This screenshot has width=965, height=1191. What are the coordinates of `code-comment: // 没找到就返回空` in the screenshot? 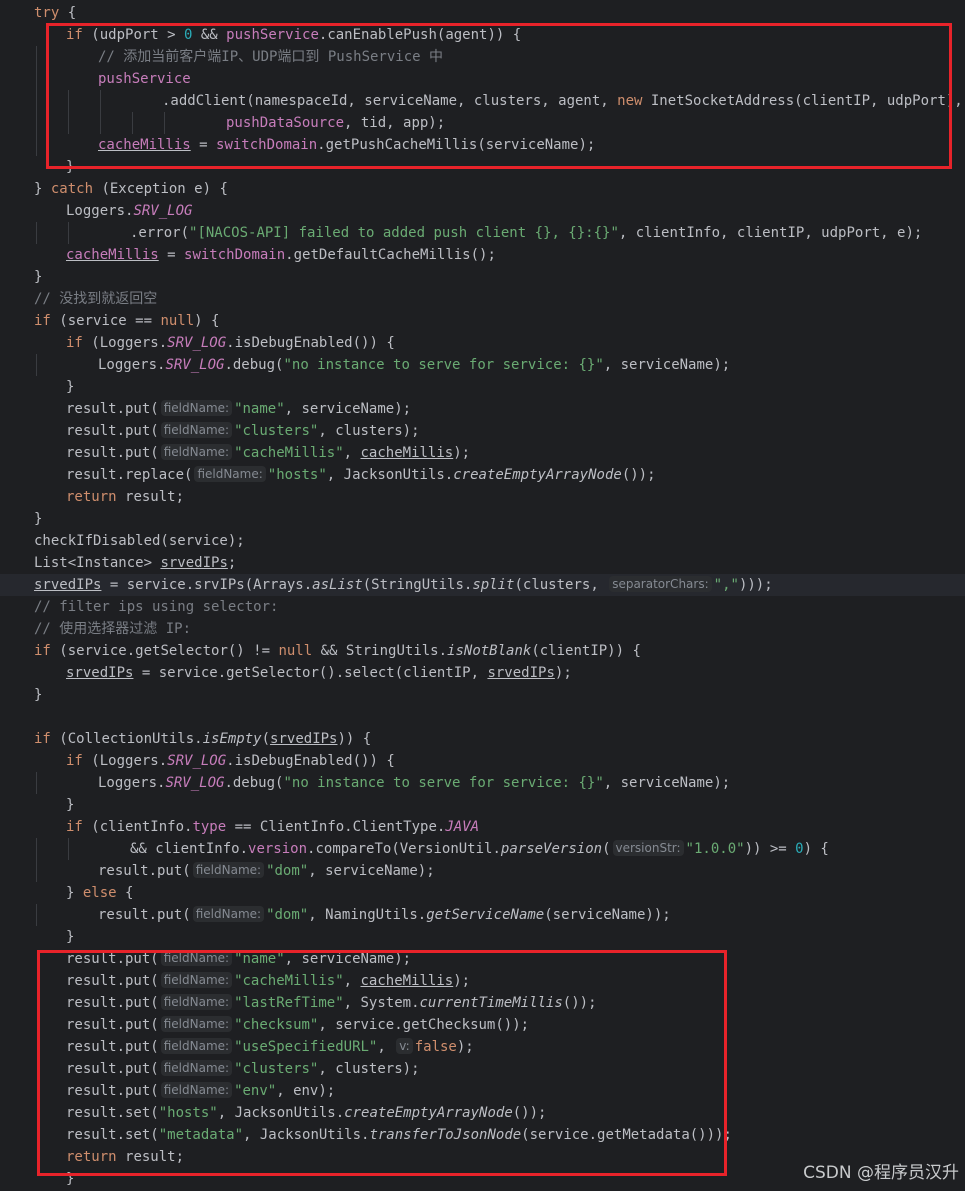 It's located at (96, 299).